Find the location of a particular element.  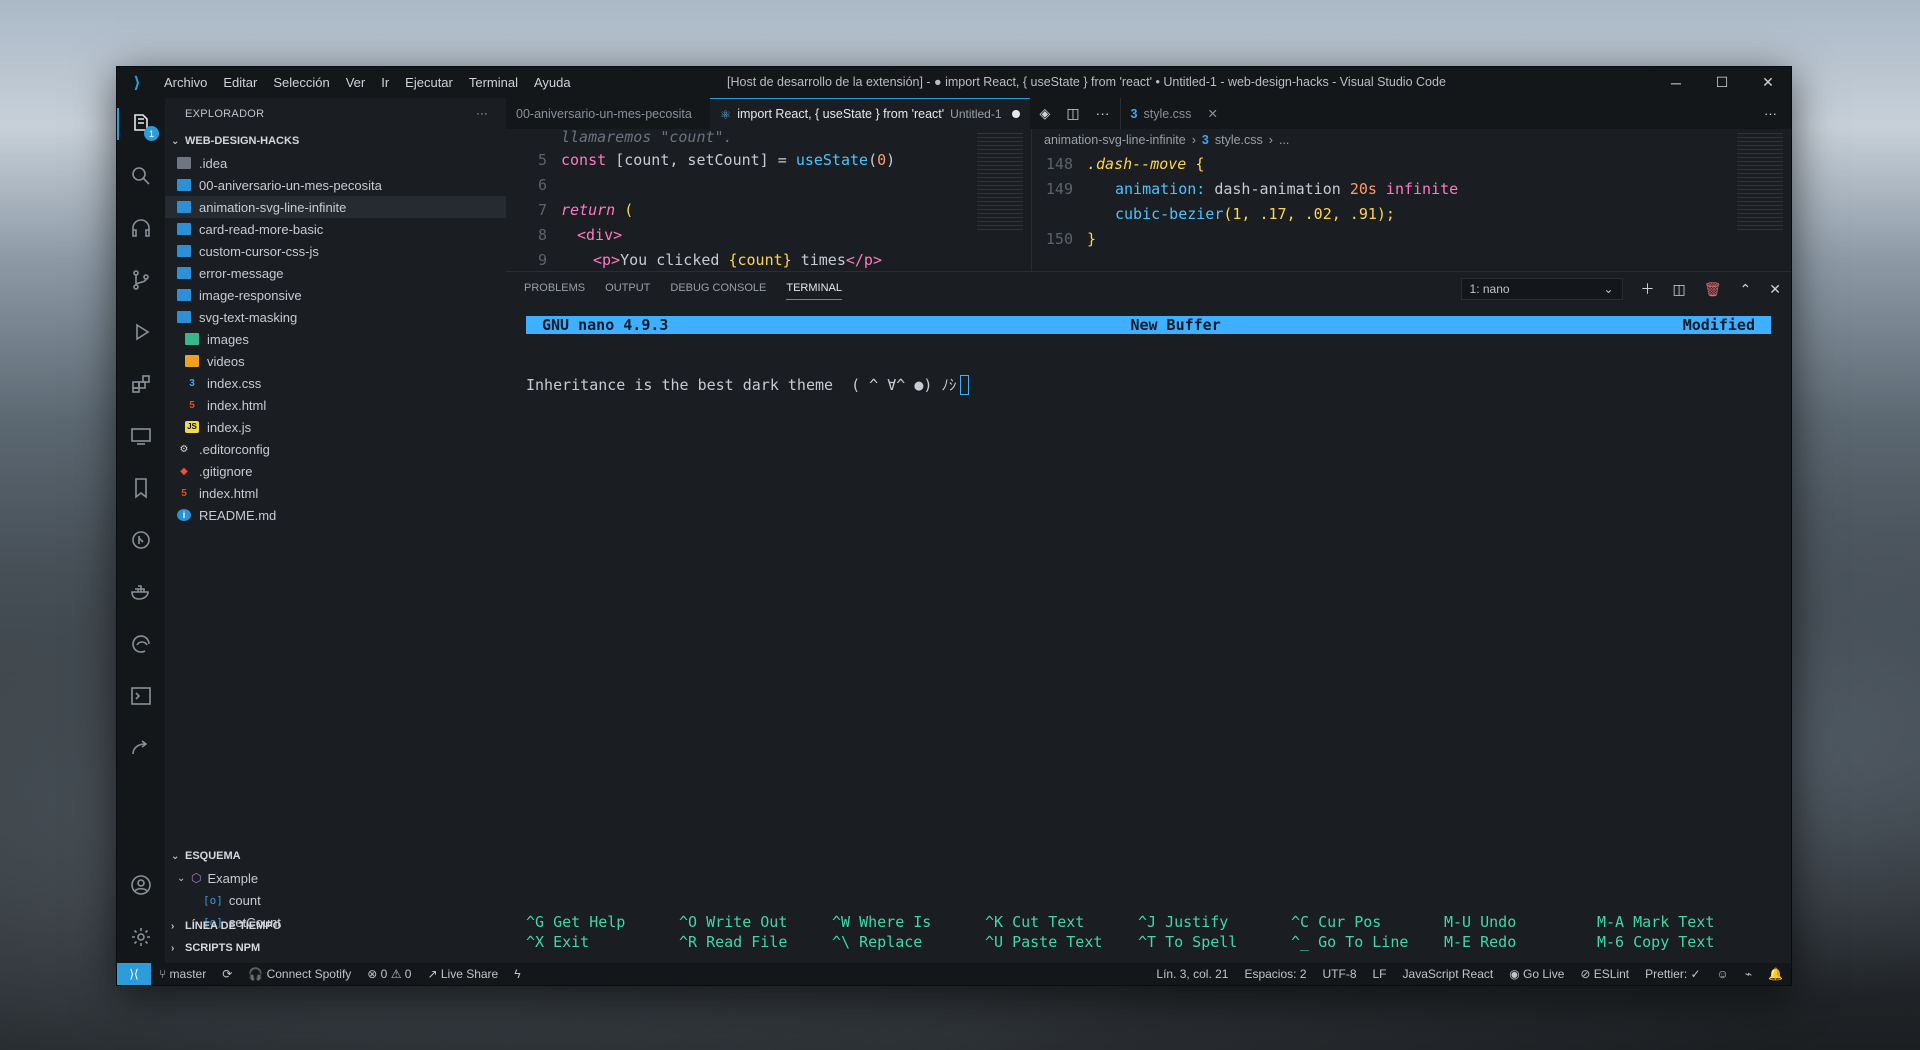

settings-gear-icon is located at coordinates (141, 937).